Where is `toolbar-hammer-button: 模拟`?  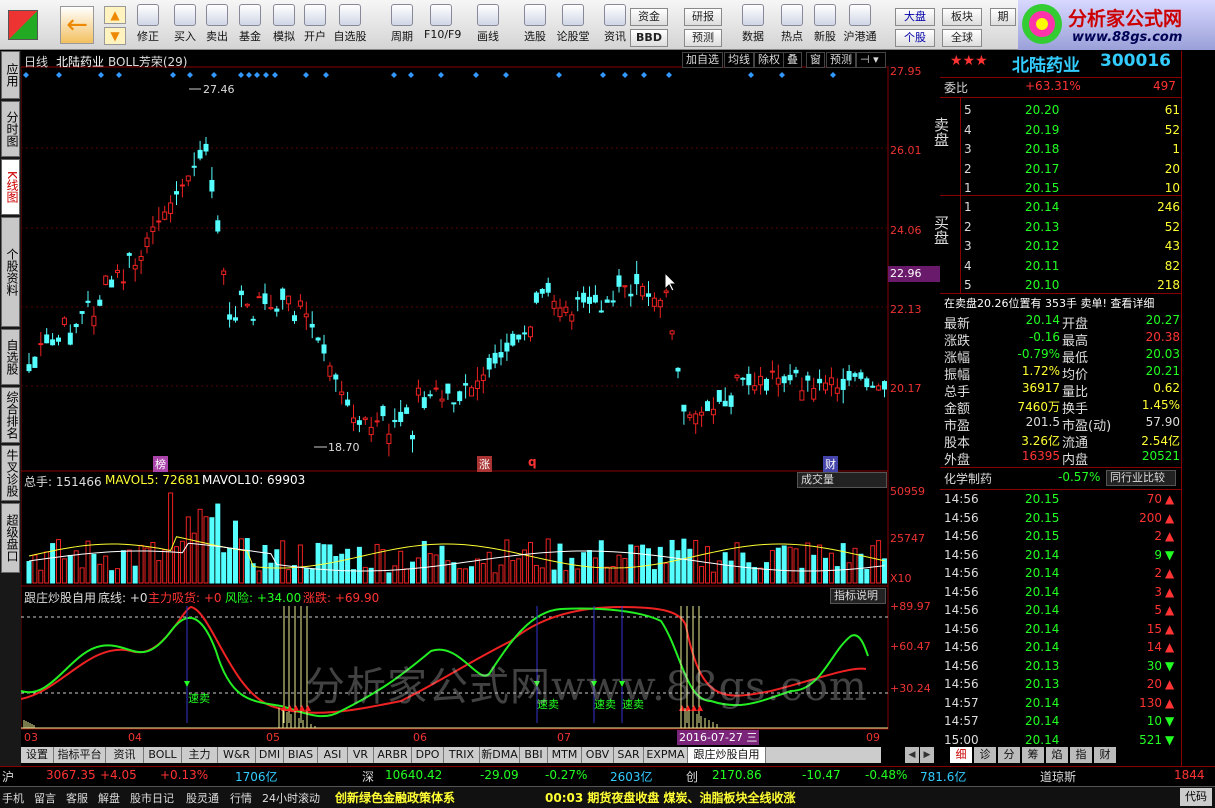 toolbar-hammer-button: 模拟 is located at coordinates (284, 25).